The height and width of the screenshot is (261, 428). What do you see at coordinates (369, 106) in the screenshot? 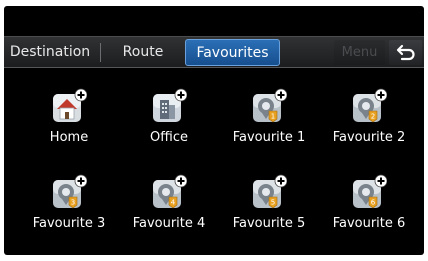
I see `map-pin-icon: 2` at bounding box center [369, 106].